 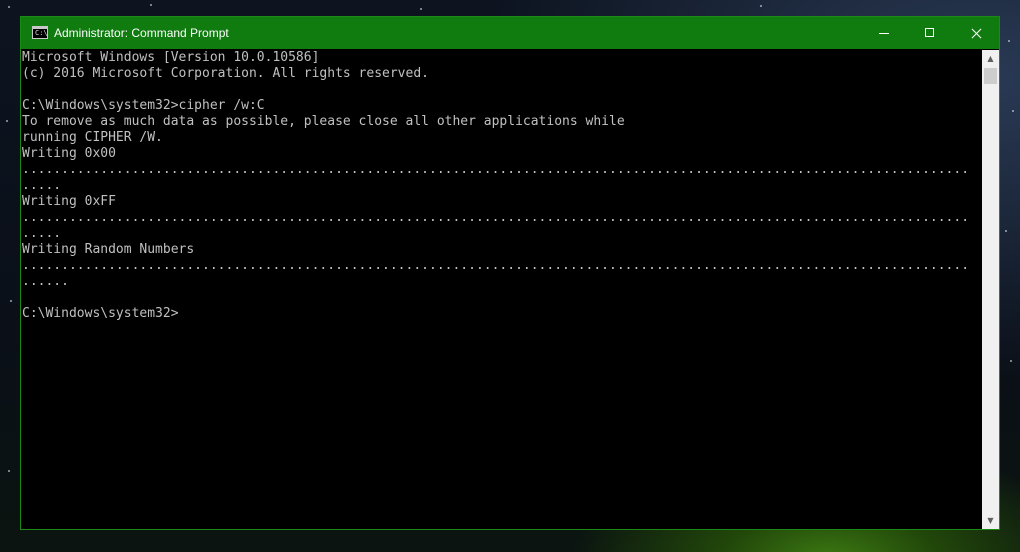 I want to click on console-line: Writing Random Numbers, so click(x=108, y=249).